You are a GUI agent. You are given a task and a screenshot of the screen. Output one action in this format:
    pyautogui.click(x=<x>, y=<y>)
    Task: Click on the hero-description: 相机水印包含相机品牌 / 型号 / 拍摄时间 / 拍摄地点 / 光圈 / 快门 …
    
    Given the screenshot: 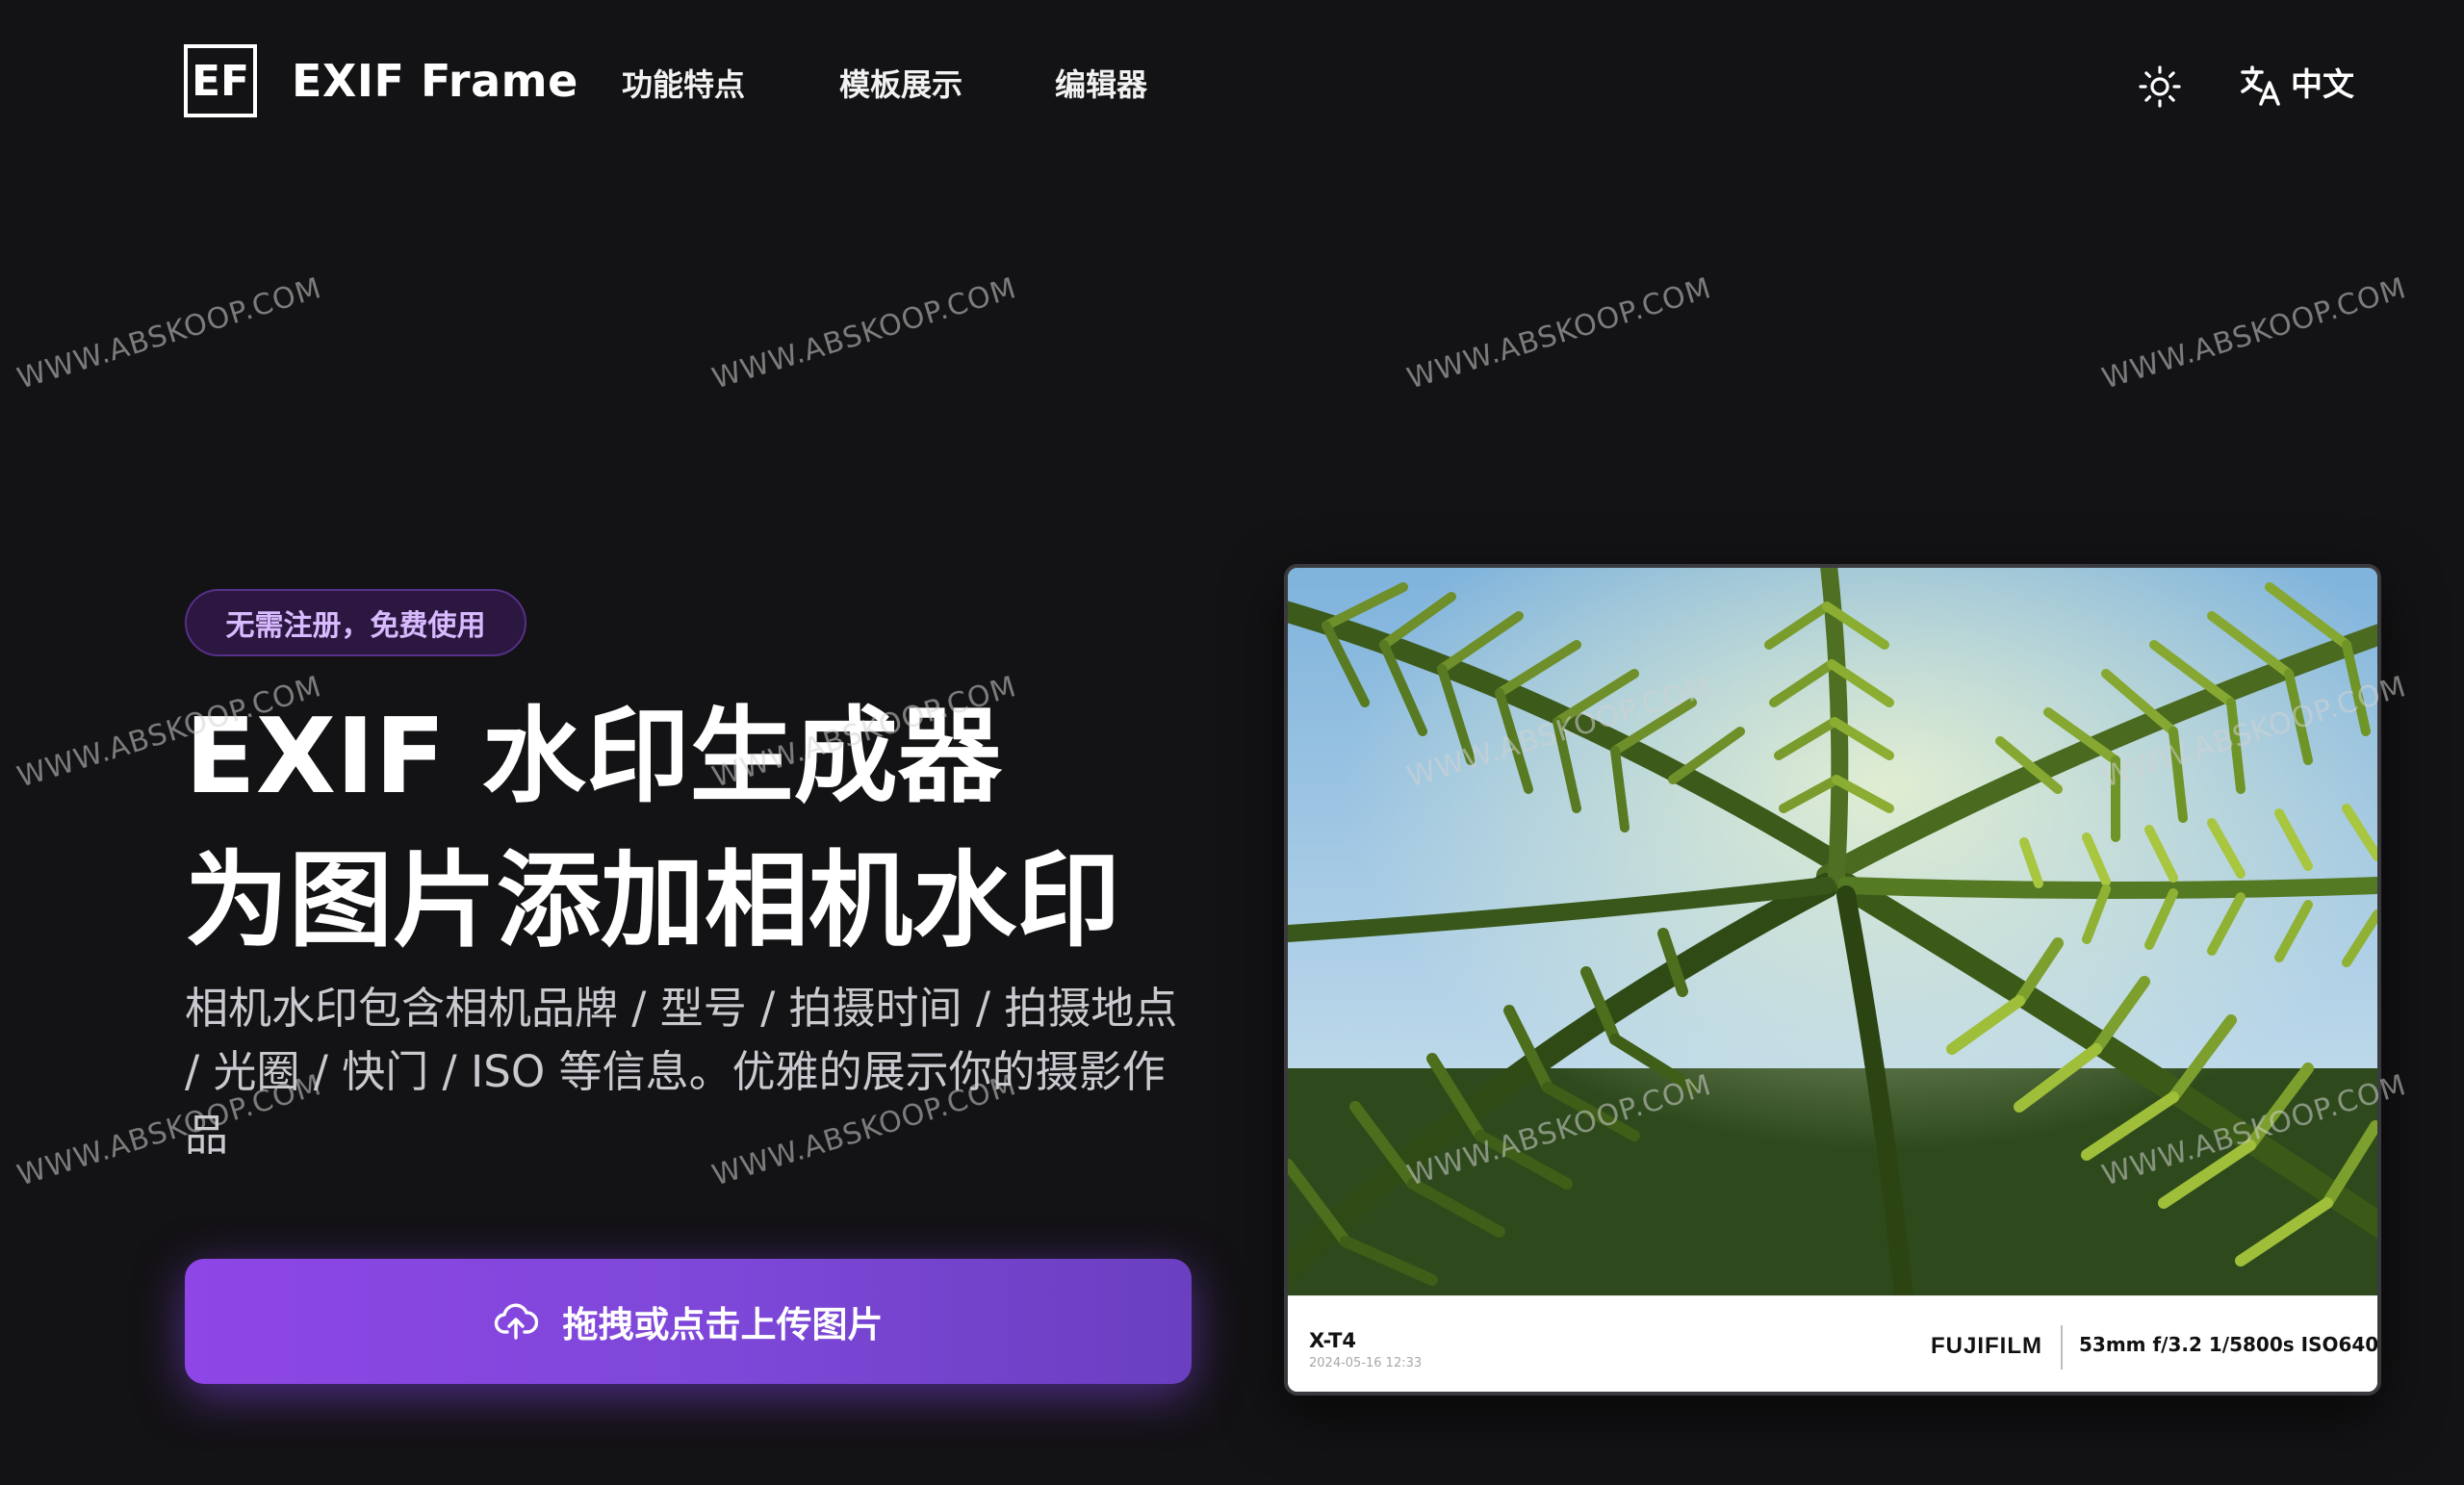 What is the action you would take?
    pyautogui.click(x=681, y=1072)
    